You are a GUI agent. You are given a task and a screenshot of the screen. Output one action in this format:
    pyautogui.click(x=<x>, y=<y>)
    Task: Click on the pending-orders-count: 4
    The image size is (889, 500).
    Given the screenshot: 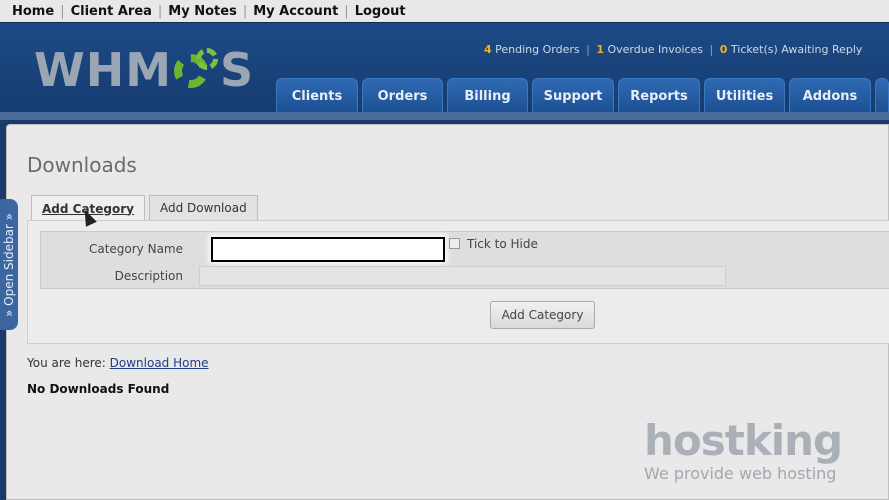 What is the action you would take?
    pyautogui.click(x=488, y=49)
    